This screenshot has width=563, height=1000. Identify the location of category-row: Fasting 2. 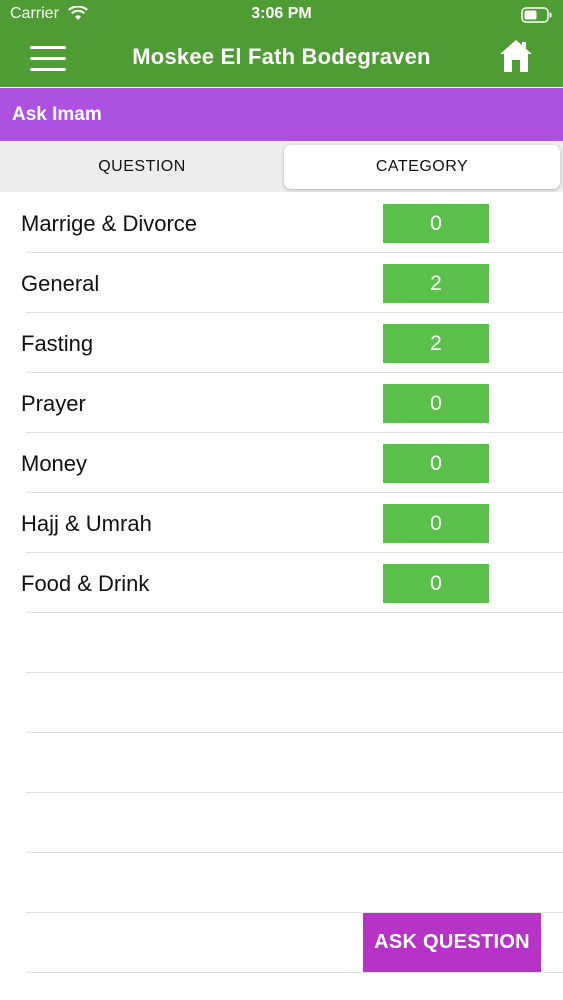
(281, 343).